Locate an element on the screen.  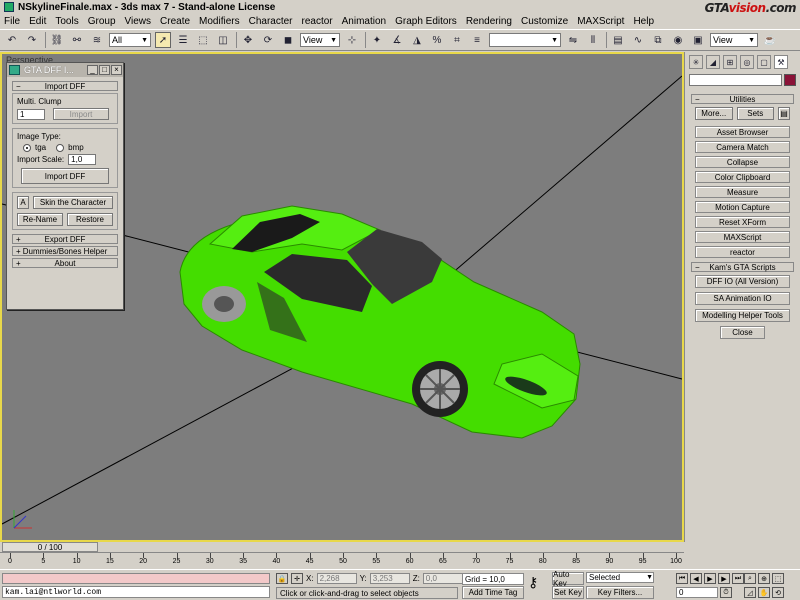
rectangular-selection-icon: ⬚ is located at coordinates (203, 40).